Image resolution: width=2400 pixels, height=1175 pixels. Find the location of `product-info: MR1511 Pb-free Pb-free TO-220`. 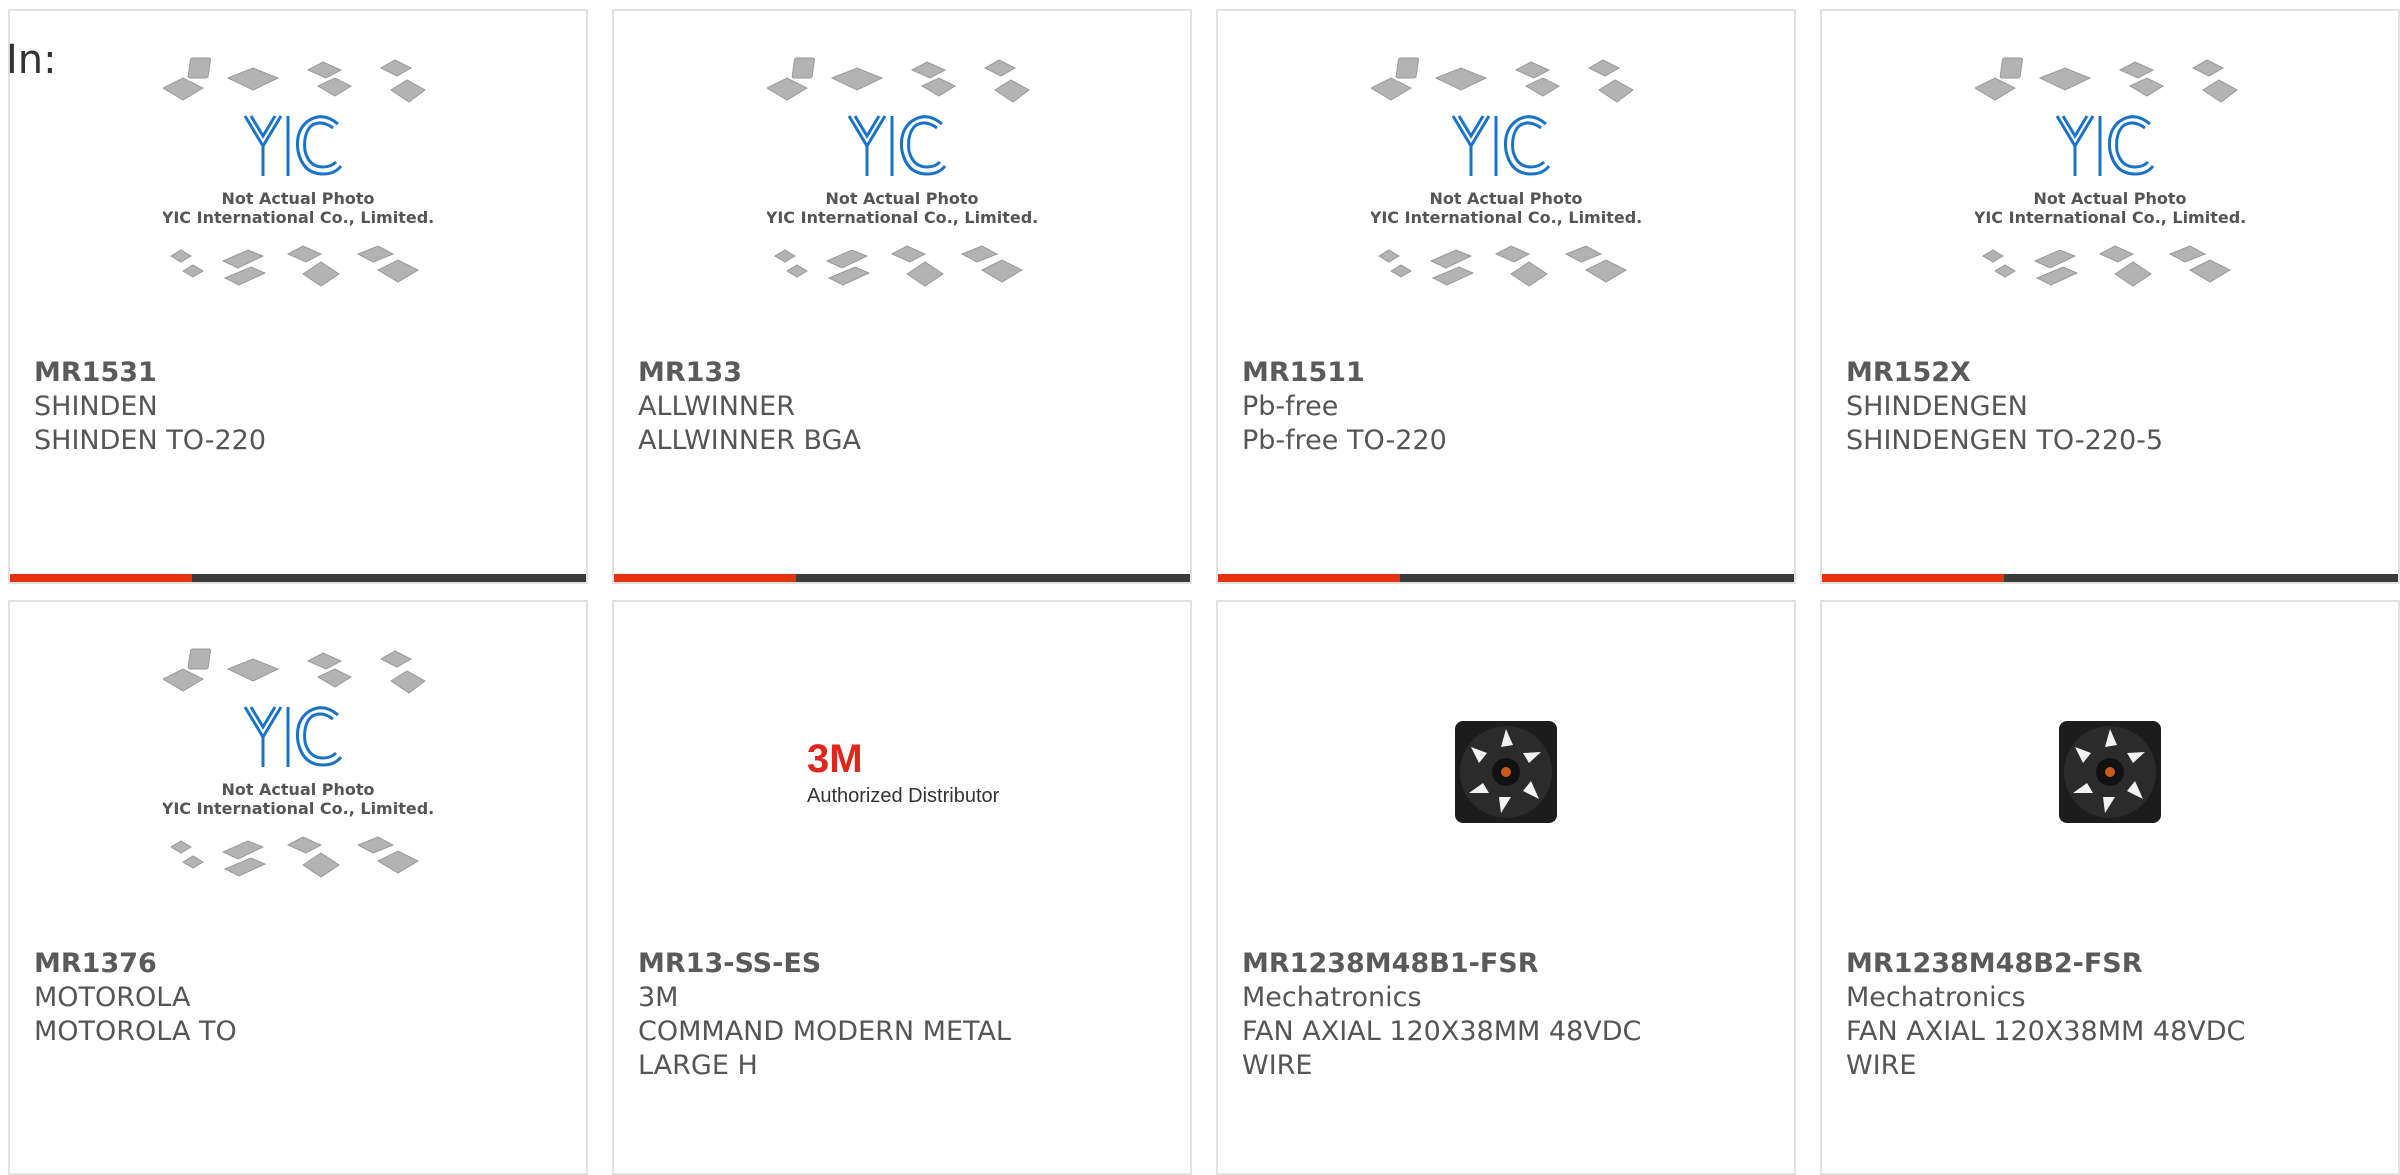

product-info: MR1511 Pb-free Pb-free TO-220 is located at coordinates (1506, 407).